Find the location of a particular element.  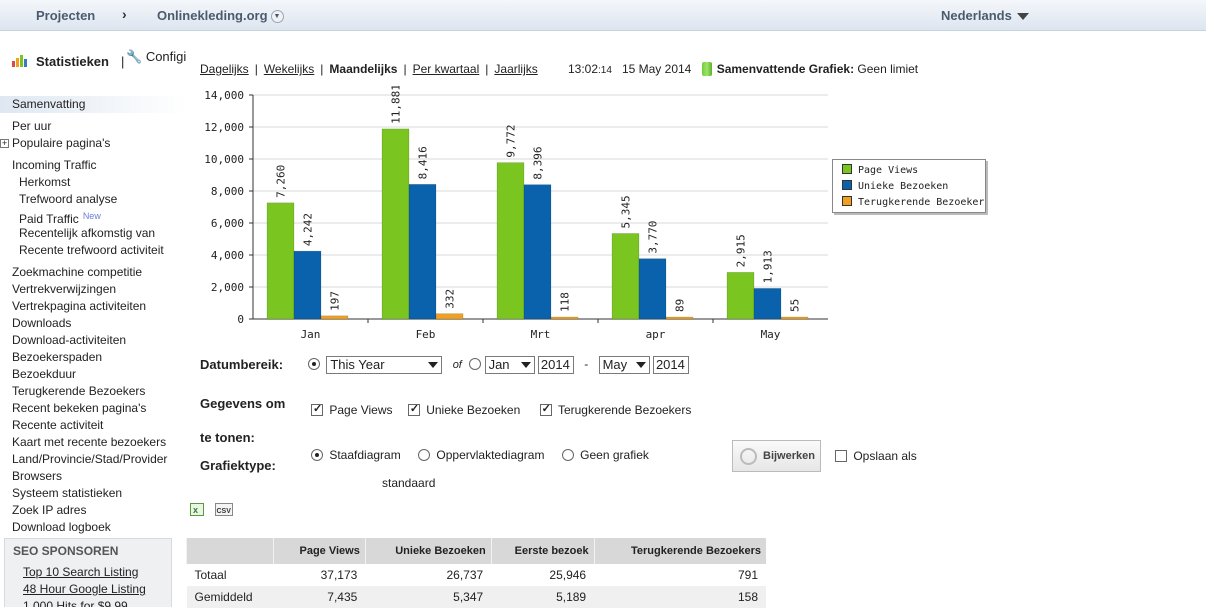

data-to-show-label-block: Gegevens om te tonen: is located at coordinates (242, 421).